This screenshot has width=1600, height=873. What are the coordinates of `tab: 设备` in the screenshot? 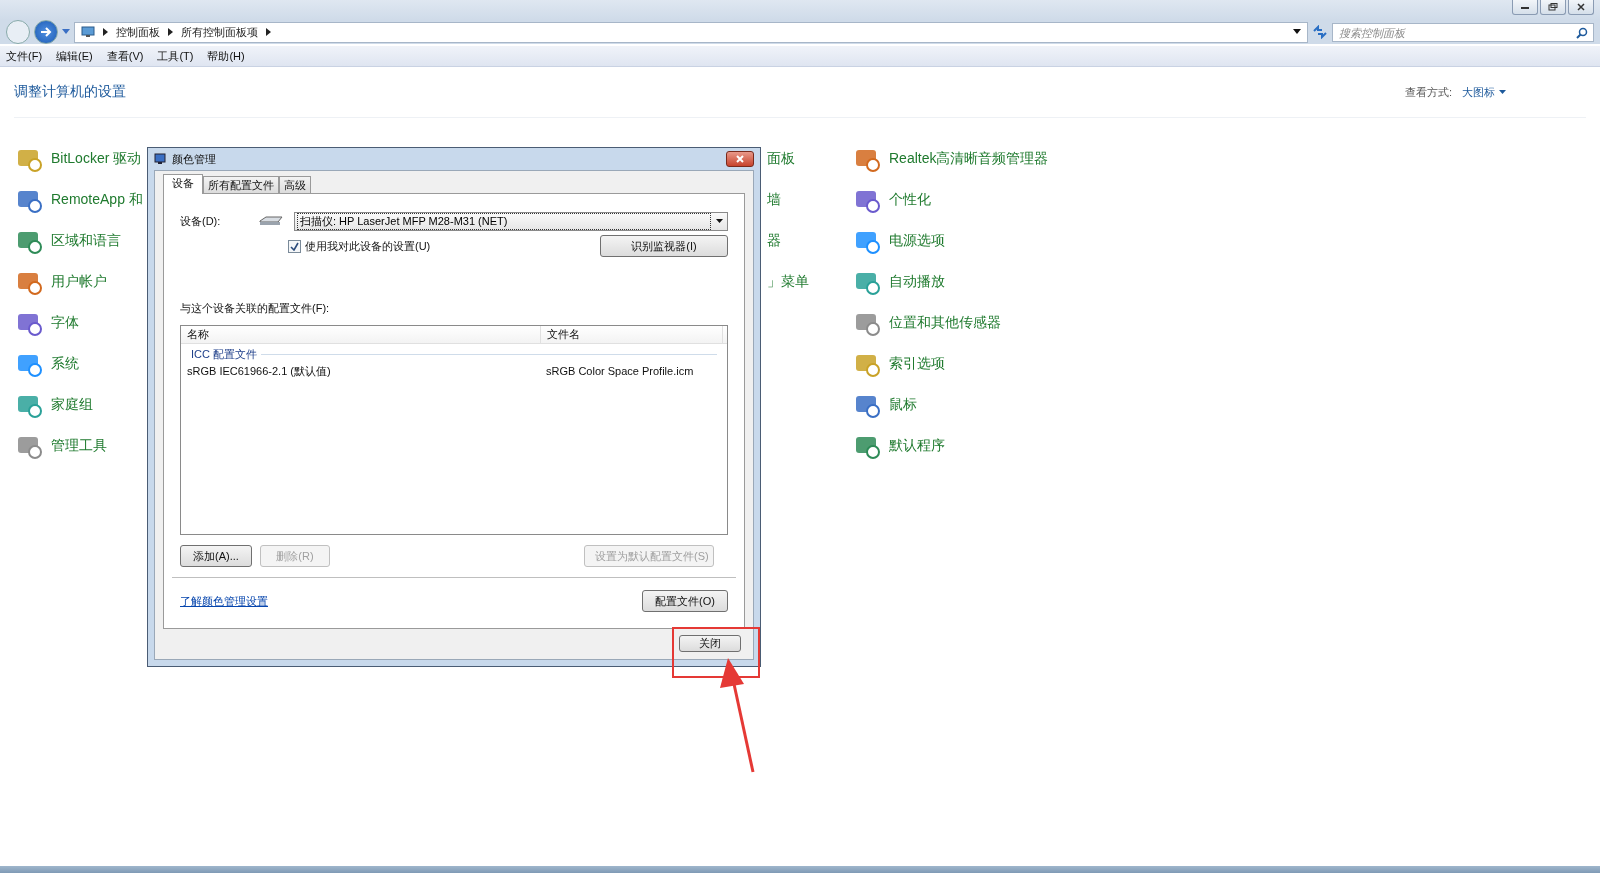 It's located at (183, 184).